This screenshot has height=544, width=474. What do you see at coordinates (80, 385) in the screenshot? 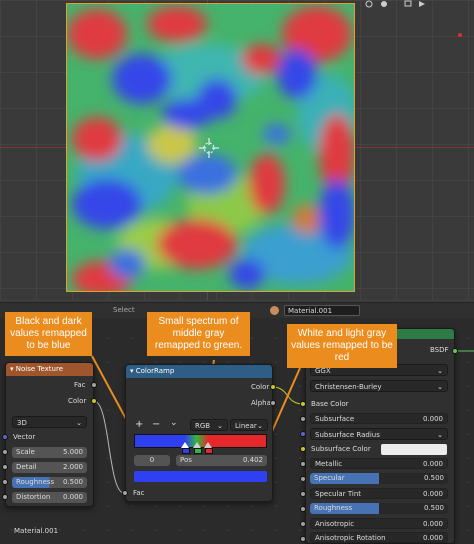
I see `noise-out-fac-label: Fac` at bounding box center [80, 385].